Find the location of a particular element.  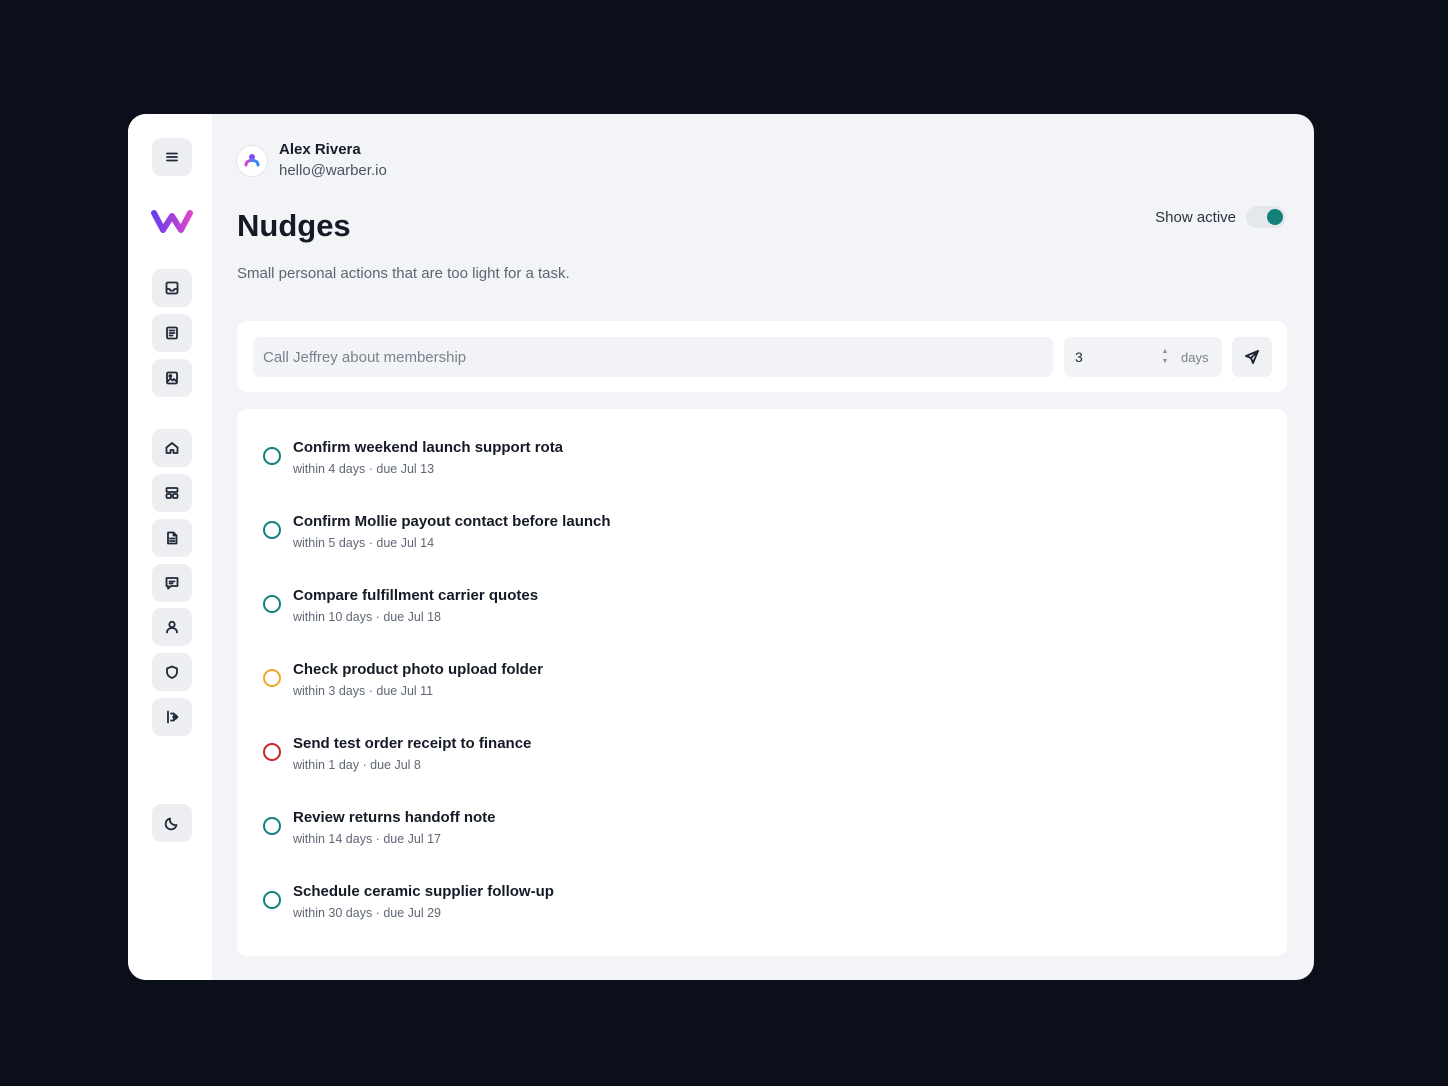

logout-icon is located at coordinates (173, 717).